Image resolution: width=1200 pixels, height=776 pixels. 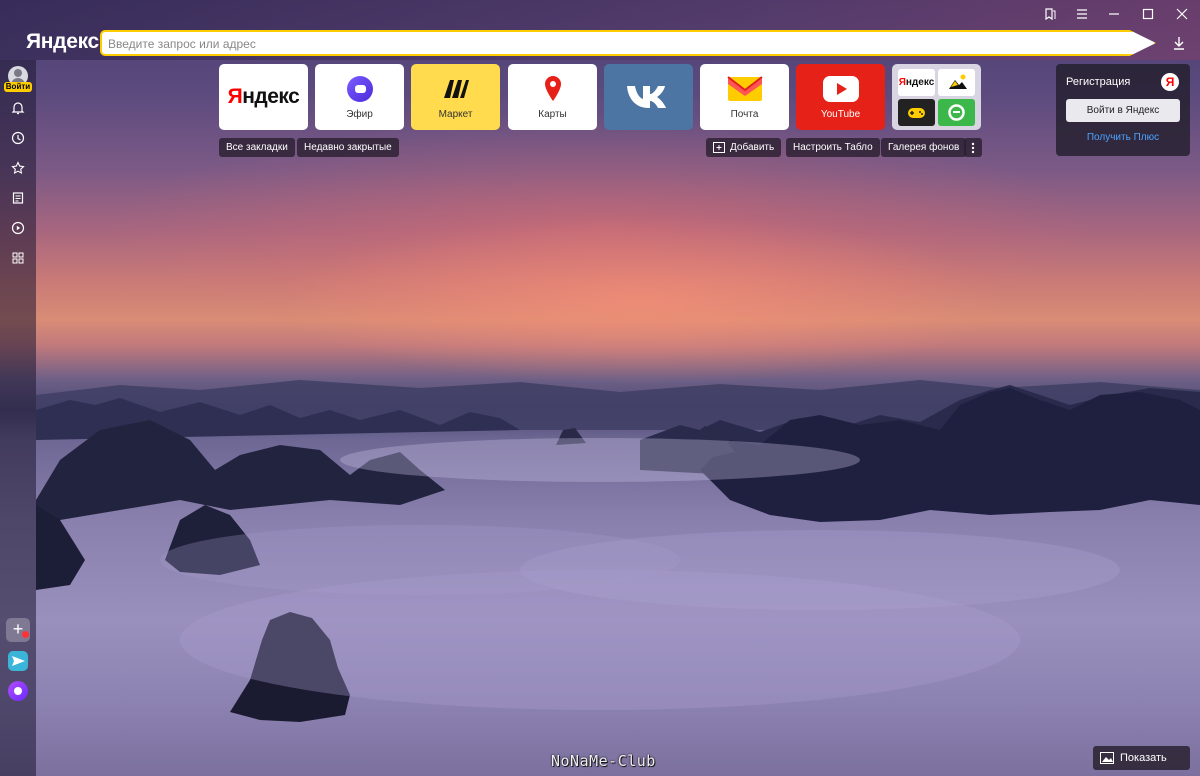 What do you see at coordinates (744, 114) in the screenshot?
I see `tile-label: Почта` at bounding box center [744, 114].